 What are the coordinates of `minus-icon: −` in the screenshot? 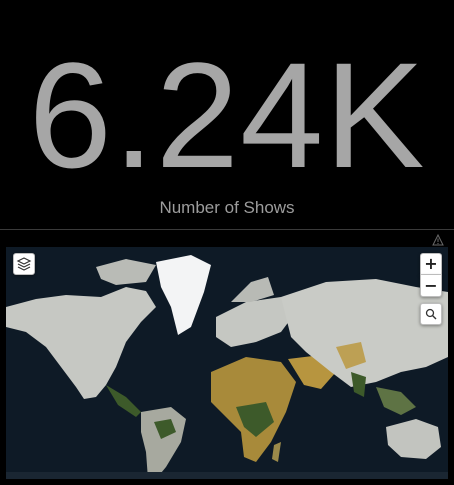 It's located at (431, 285).